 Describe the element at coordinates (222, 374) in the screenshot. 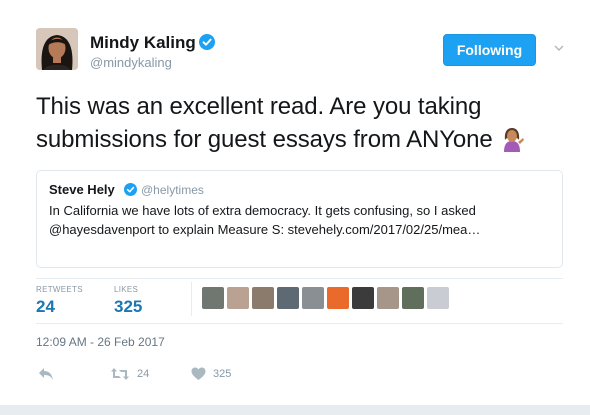

I see `like-count: 325` at that location.